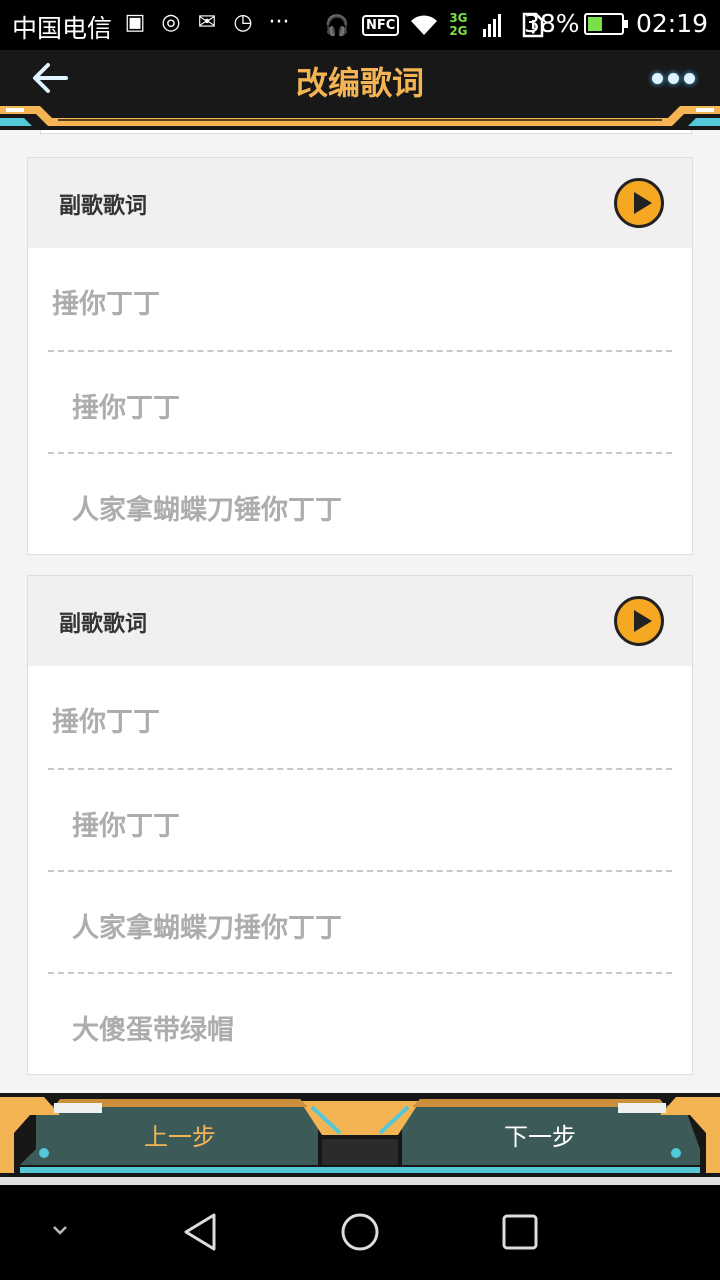 The image size is (720, 1280). I want to click on timer-icon: ◷, so click(243, 22).